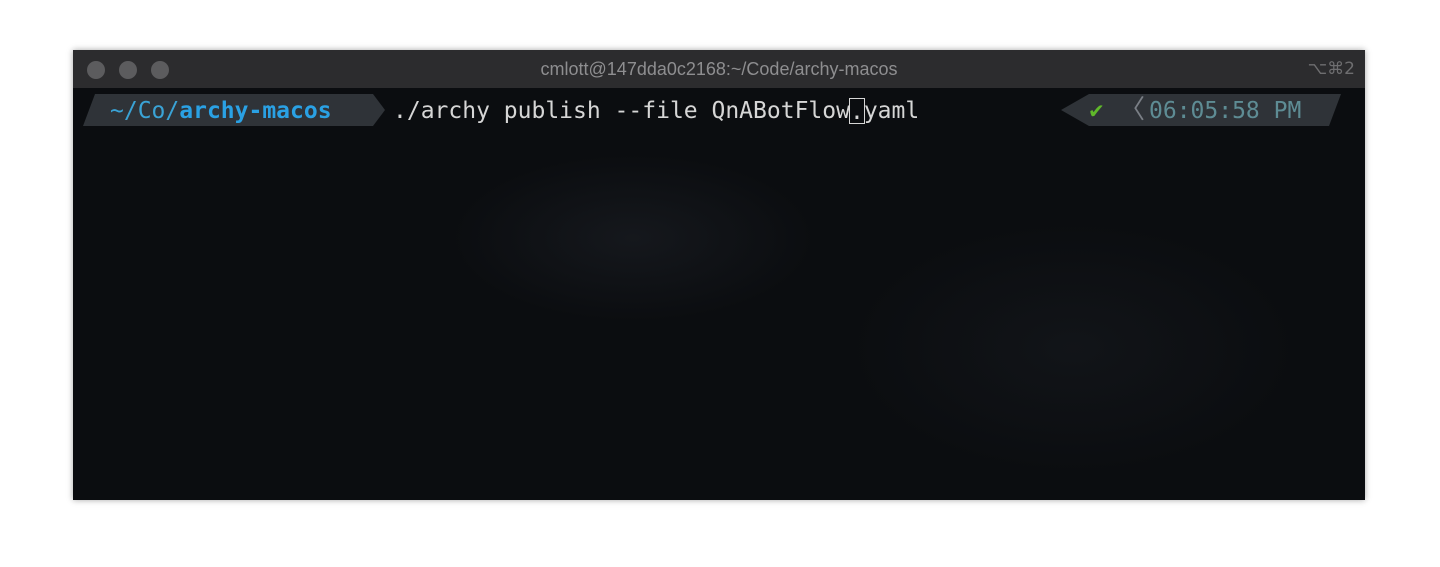  Describe the element at coordinates (891, 111) in the screenshot. I see `command-text-after-cursor: yaml` at that location.